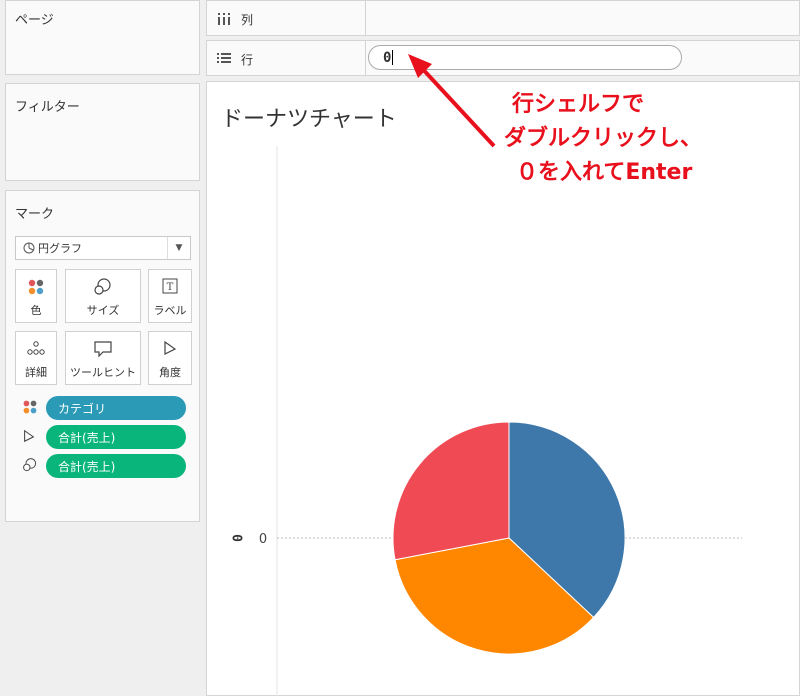 This screenshot has height=696, width=800. I want to click on columns-icon, so click(224, 19).